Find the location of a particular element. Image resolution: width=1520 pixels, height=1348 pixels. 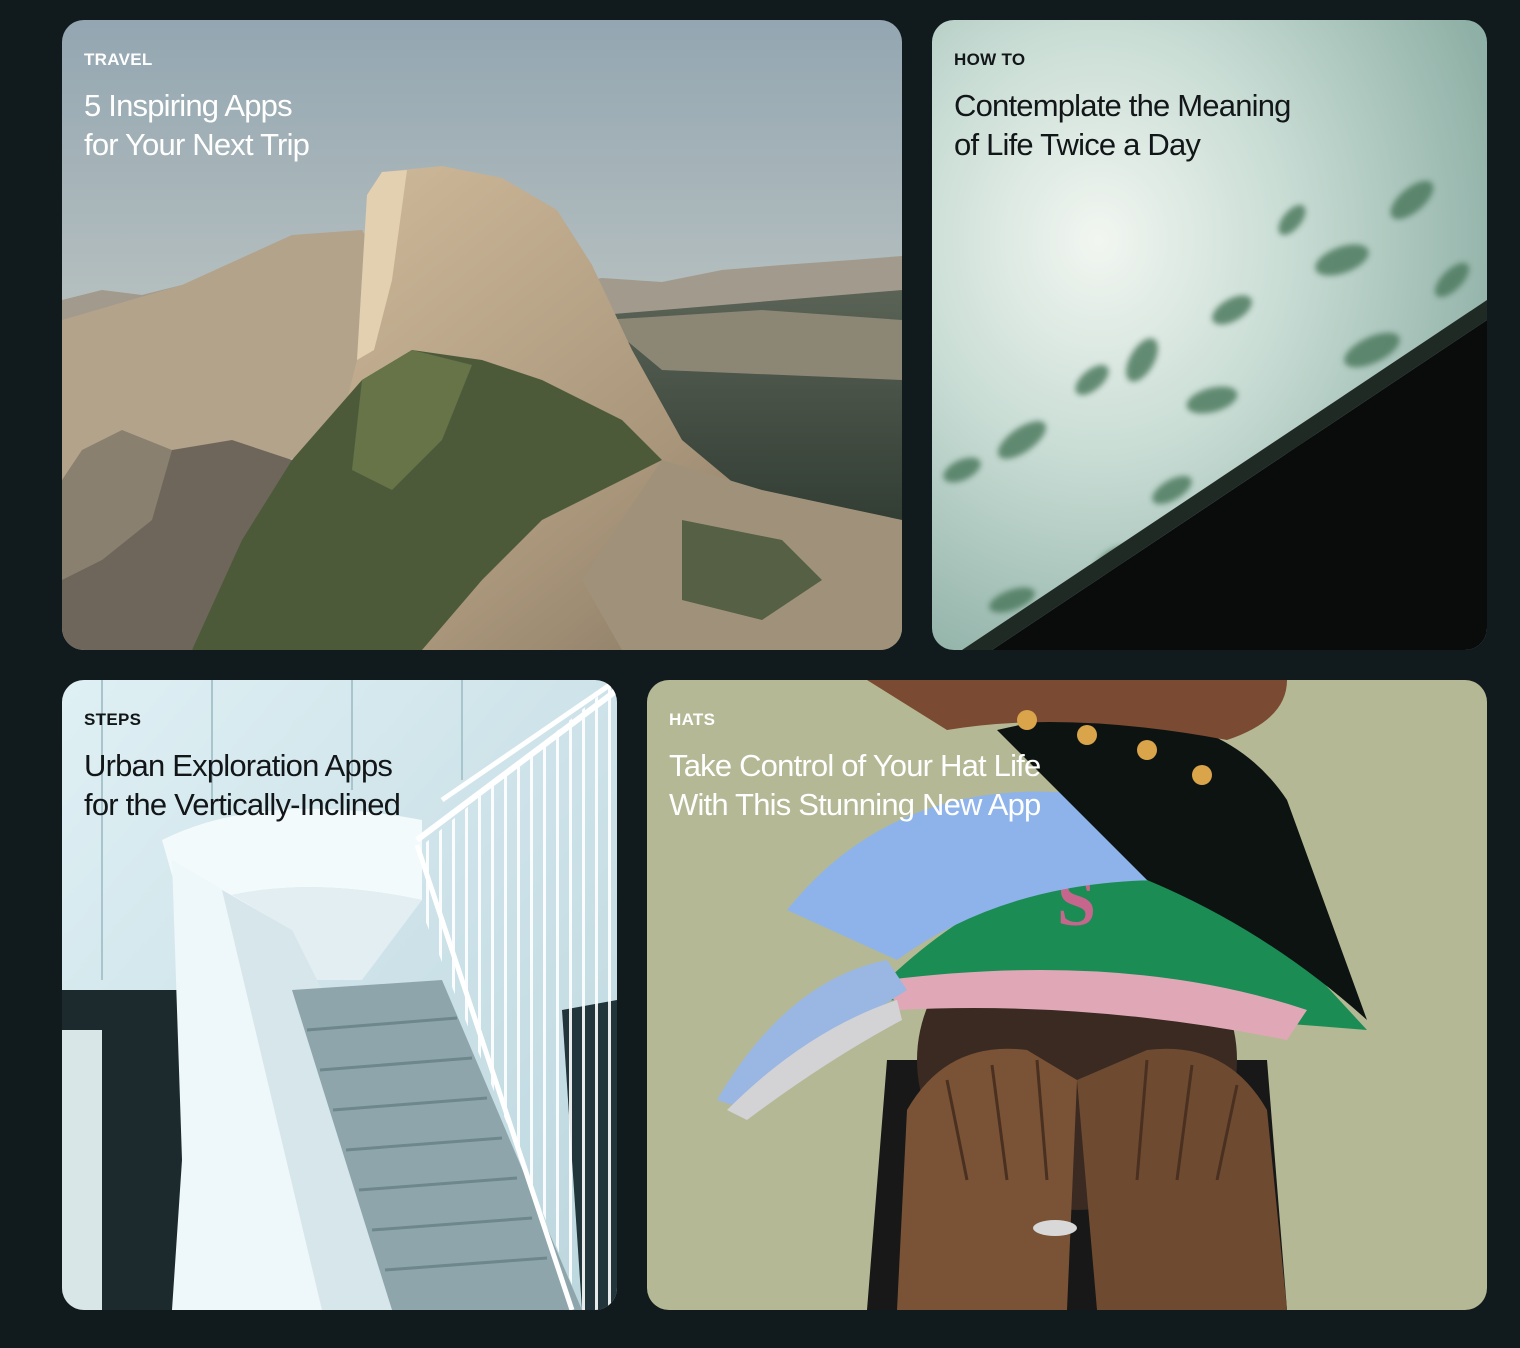

article-title-line-1: 5 Inspiring Apps is located at coordinates (188, 105).